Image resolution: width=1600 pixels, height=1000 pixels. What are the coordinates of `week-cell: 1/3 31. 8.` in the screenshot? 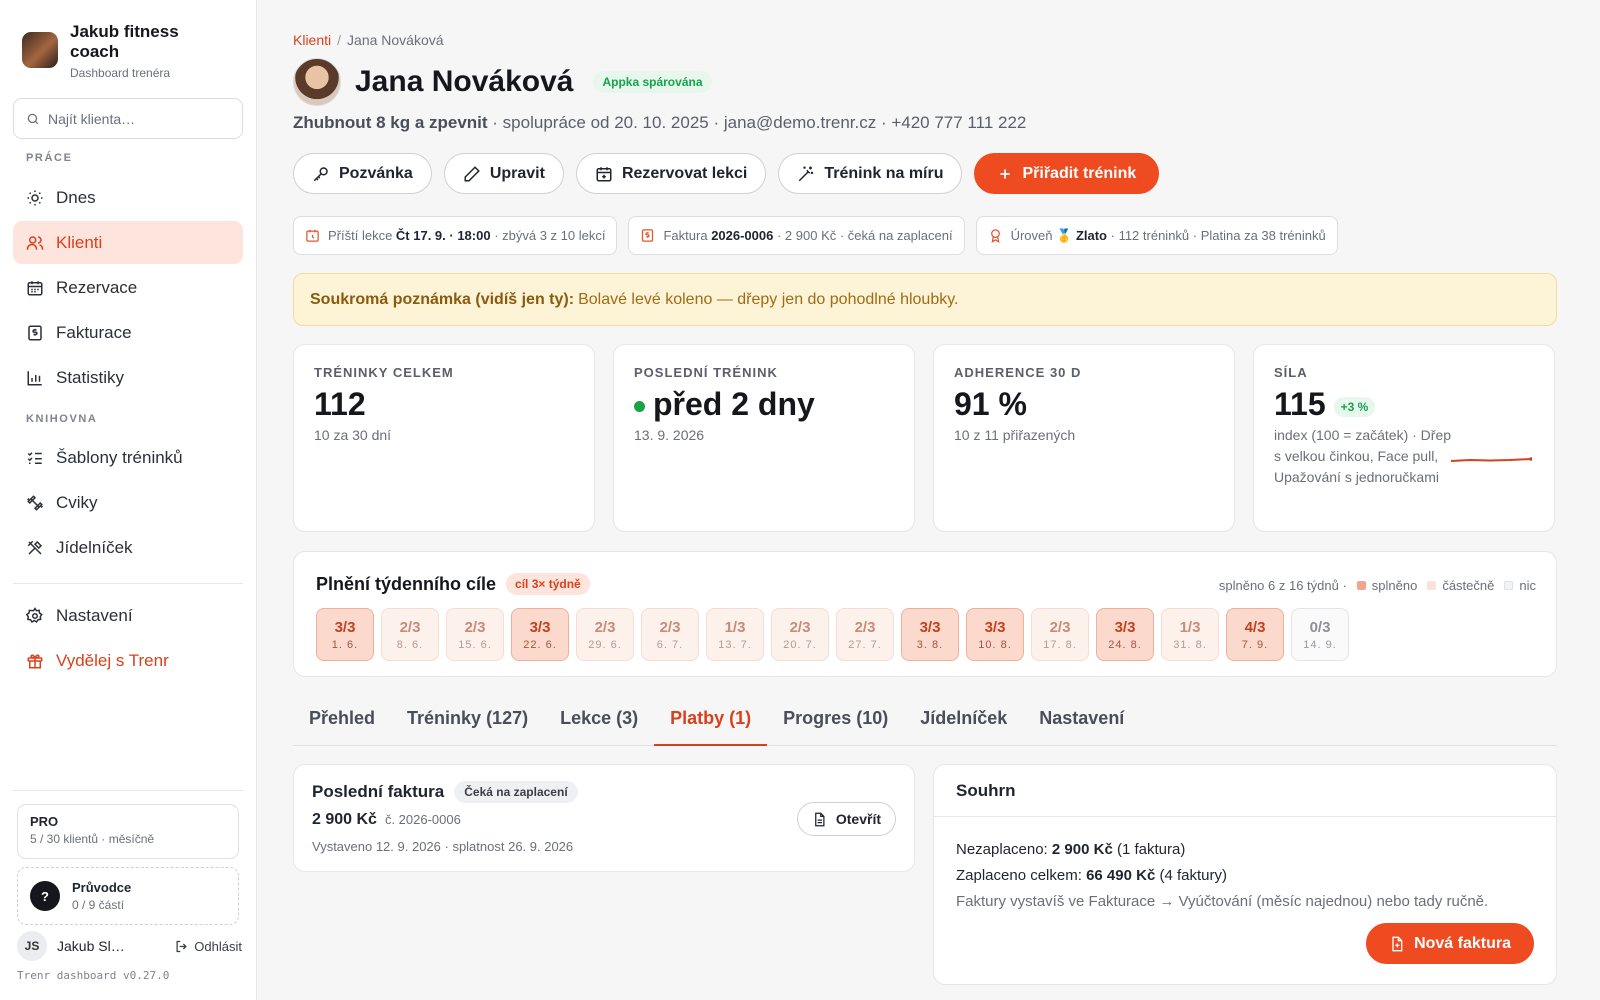 It's located at (1190, 634).